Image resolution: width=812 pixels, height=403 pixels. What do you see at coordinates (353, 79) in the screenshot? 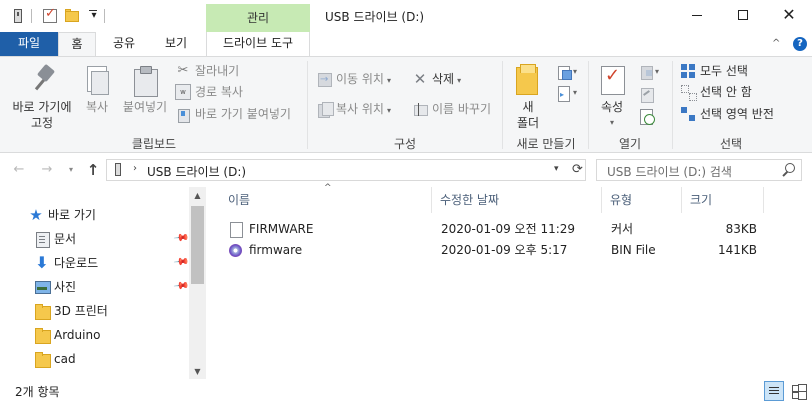
I see `move-to-button: 이동 위치▾` at bounding box center [353, 79].